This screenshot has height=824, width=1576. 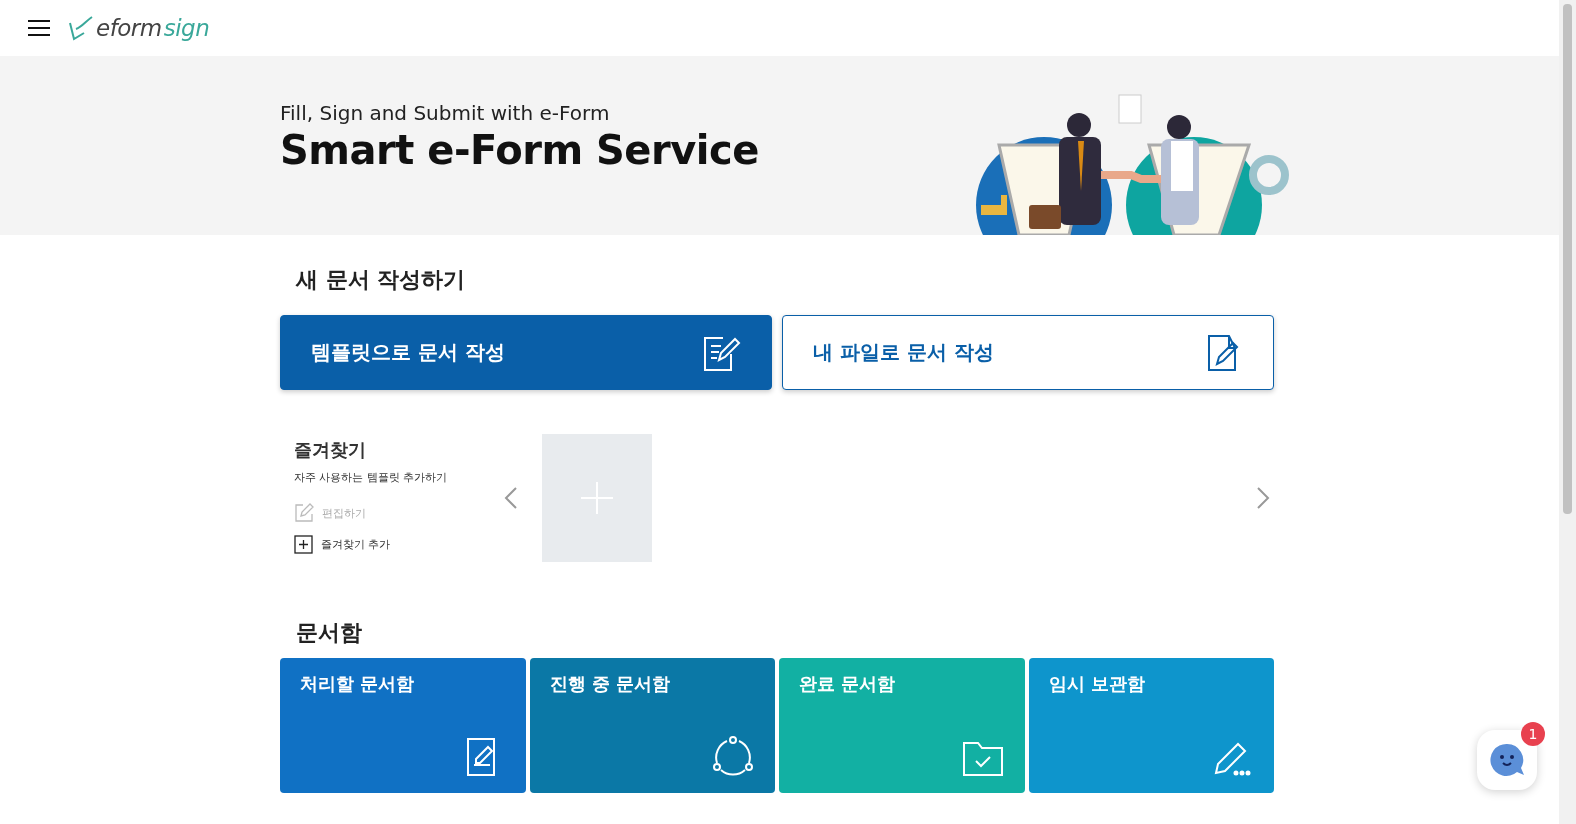 What do you see at coordinates (330, 450) in the screenshot?
I see `favorites-title: 즐겨찾기` at bounding box center [330, 450].